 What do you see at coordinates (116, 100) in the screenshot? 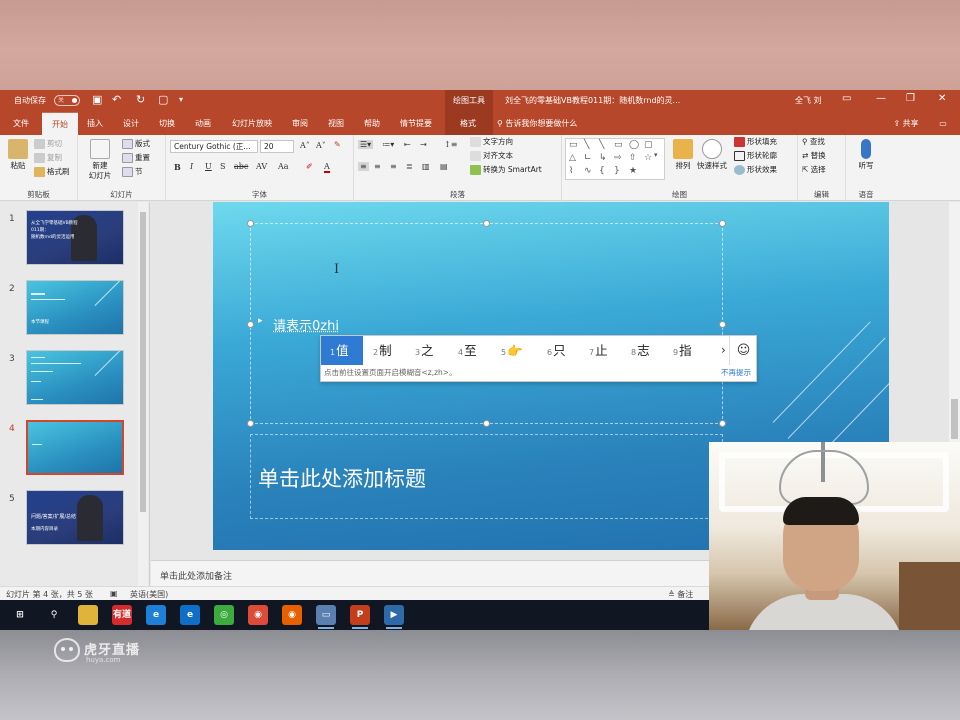
I see `undo-icon: ↶` at bounding box center [116, 100].